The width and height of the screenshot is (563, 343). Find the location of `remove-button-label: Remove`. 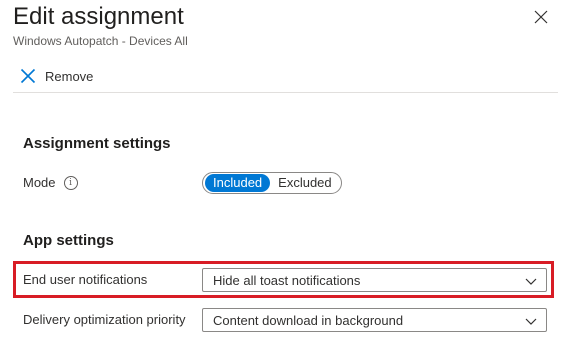

remove-button-label: Remove is located at coordinates (69, 76).